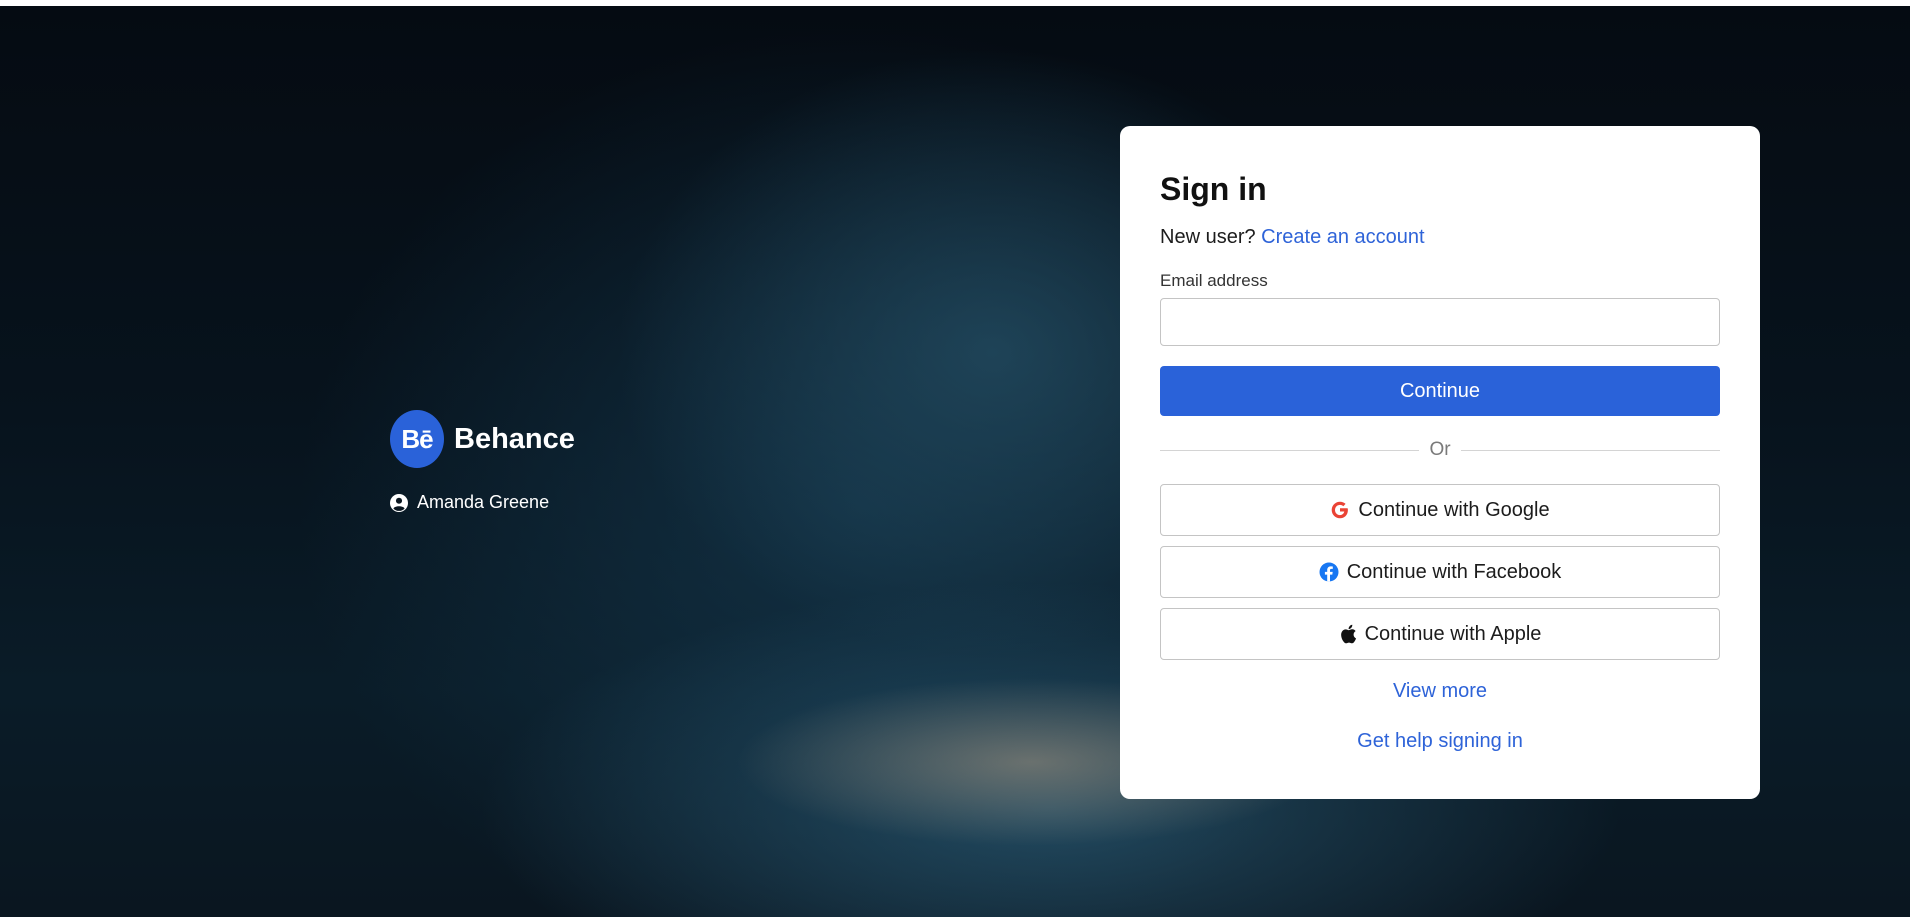 This screenshot has width=1910, height=917. Describe the element at coordinates (1342, 237) in the screenshot. I see `create-account-link: Create an account` at that location.